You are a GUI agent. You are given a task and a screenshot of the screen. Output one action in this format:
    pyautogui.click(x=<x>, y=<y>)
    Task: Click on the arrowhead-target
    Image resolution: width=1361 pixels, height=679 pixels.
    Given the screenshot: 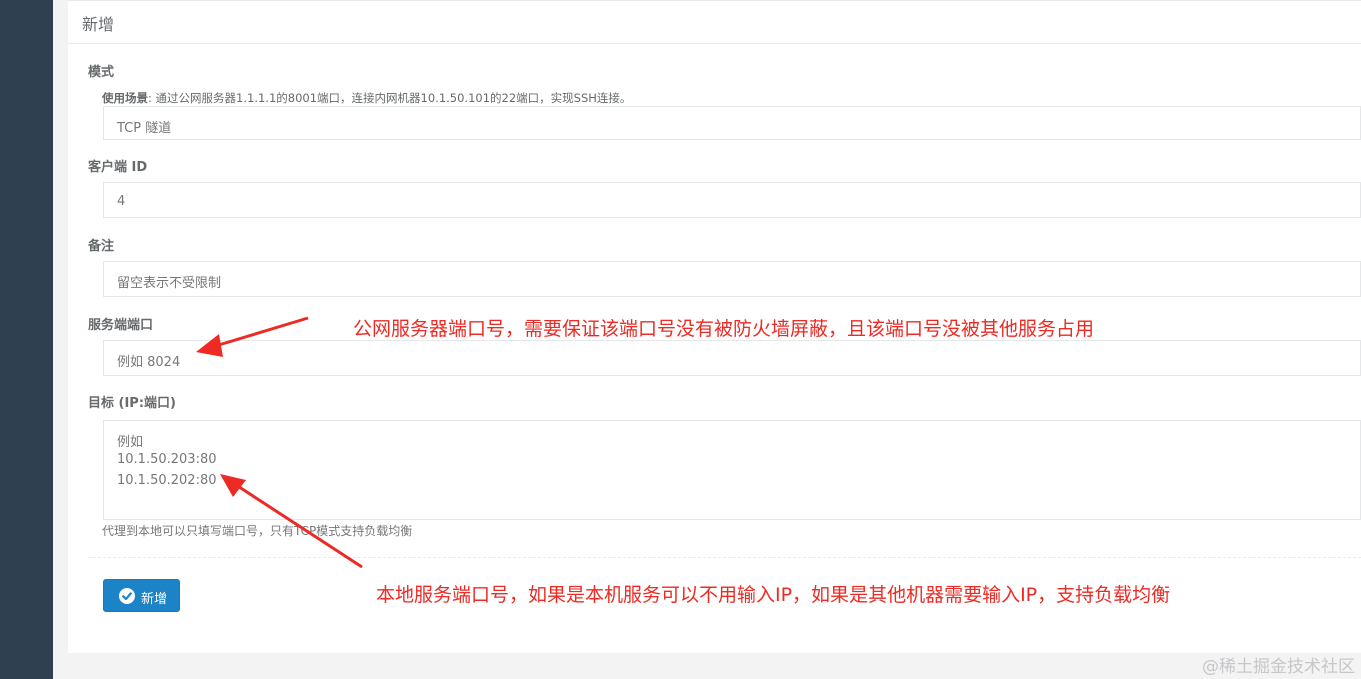 What is the action you would take?
    pyautogui.click(x=233, y=485)
    